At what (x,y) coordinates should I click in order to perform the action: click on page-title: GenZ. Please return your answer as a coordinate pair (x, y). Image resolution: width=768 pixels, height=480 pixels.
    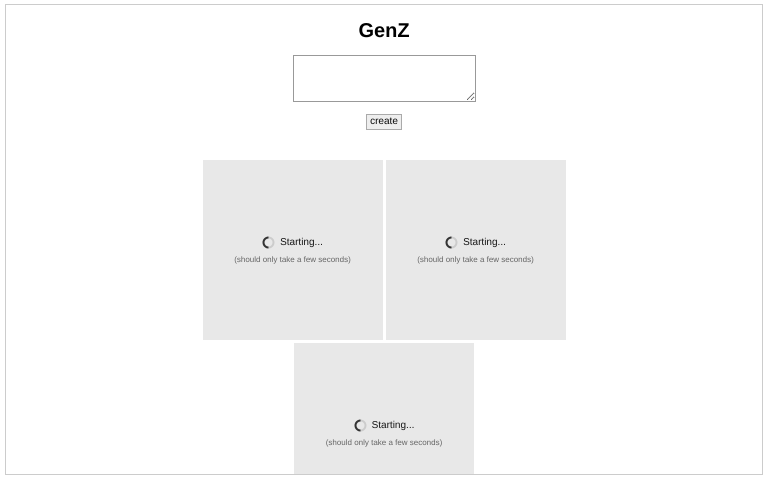
    Looking at the image, I should click on (384, 31).